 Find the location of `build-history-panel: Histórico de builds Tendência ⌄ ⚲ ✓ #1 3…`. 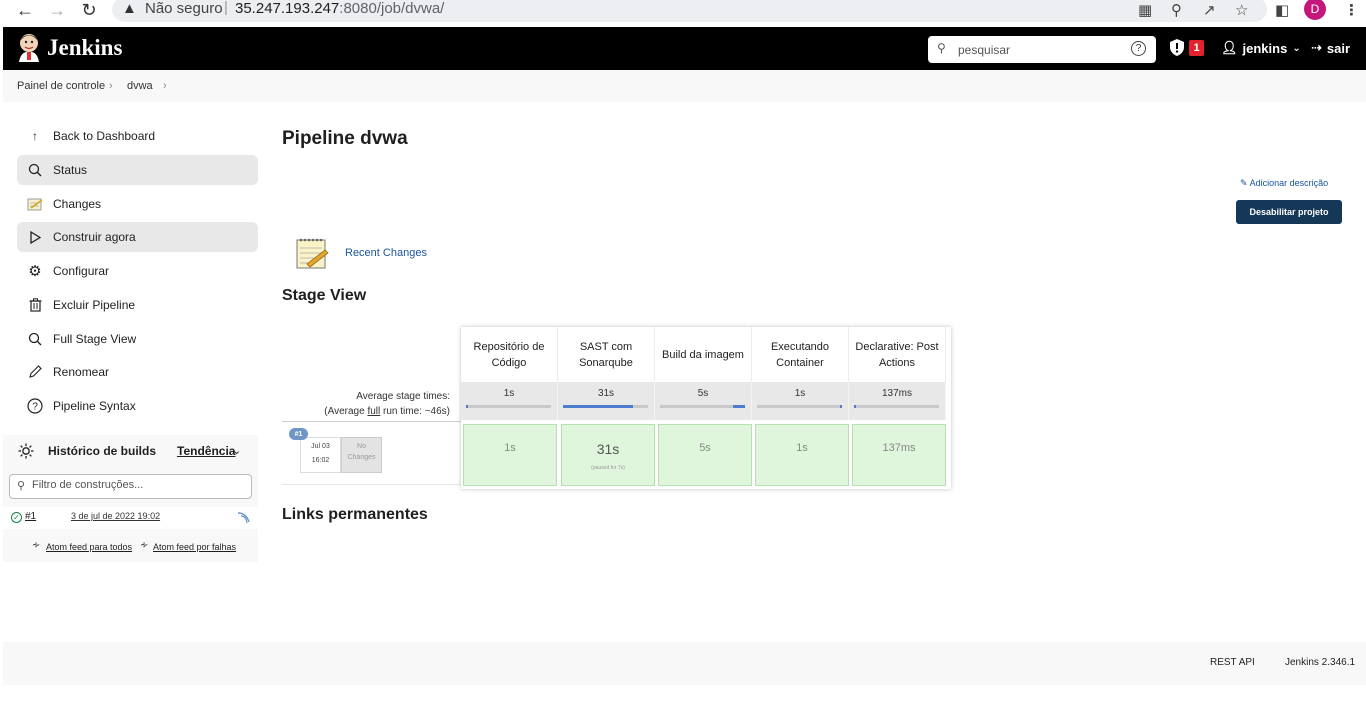

build-history-panel: Histórico de builds Tendência ⌄ ⚲ ✓ #1 3… is located at coordinates (130, 498).